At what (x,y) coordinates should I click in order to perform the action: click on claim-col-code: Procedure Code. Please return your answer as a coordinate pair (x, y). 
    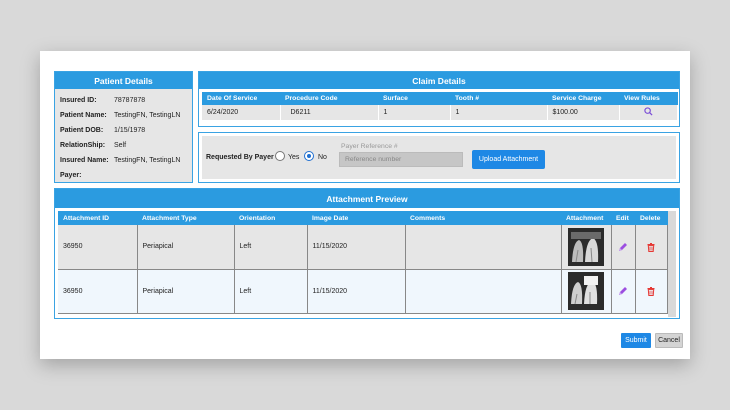
    Looking at the image, I should click on (329, 98).